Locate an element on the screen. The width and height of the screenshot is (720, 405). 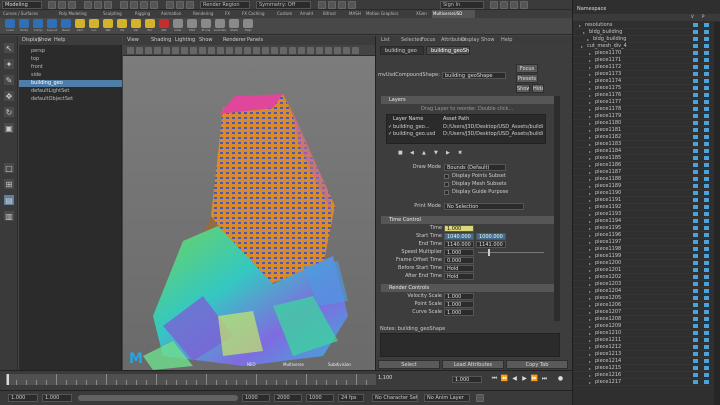
shelf-tab: MASH is located at coordinates (356, 14).